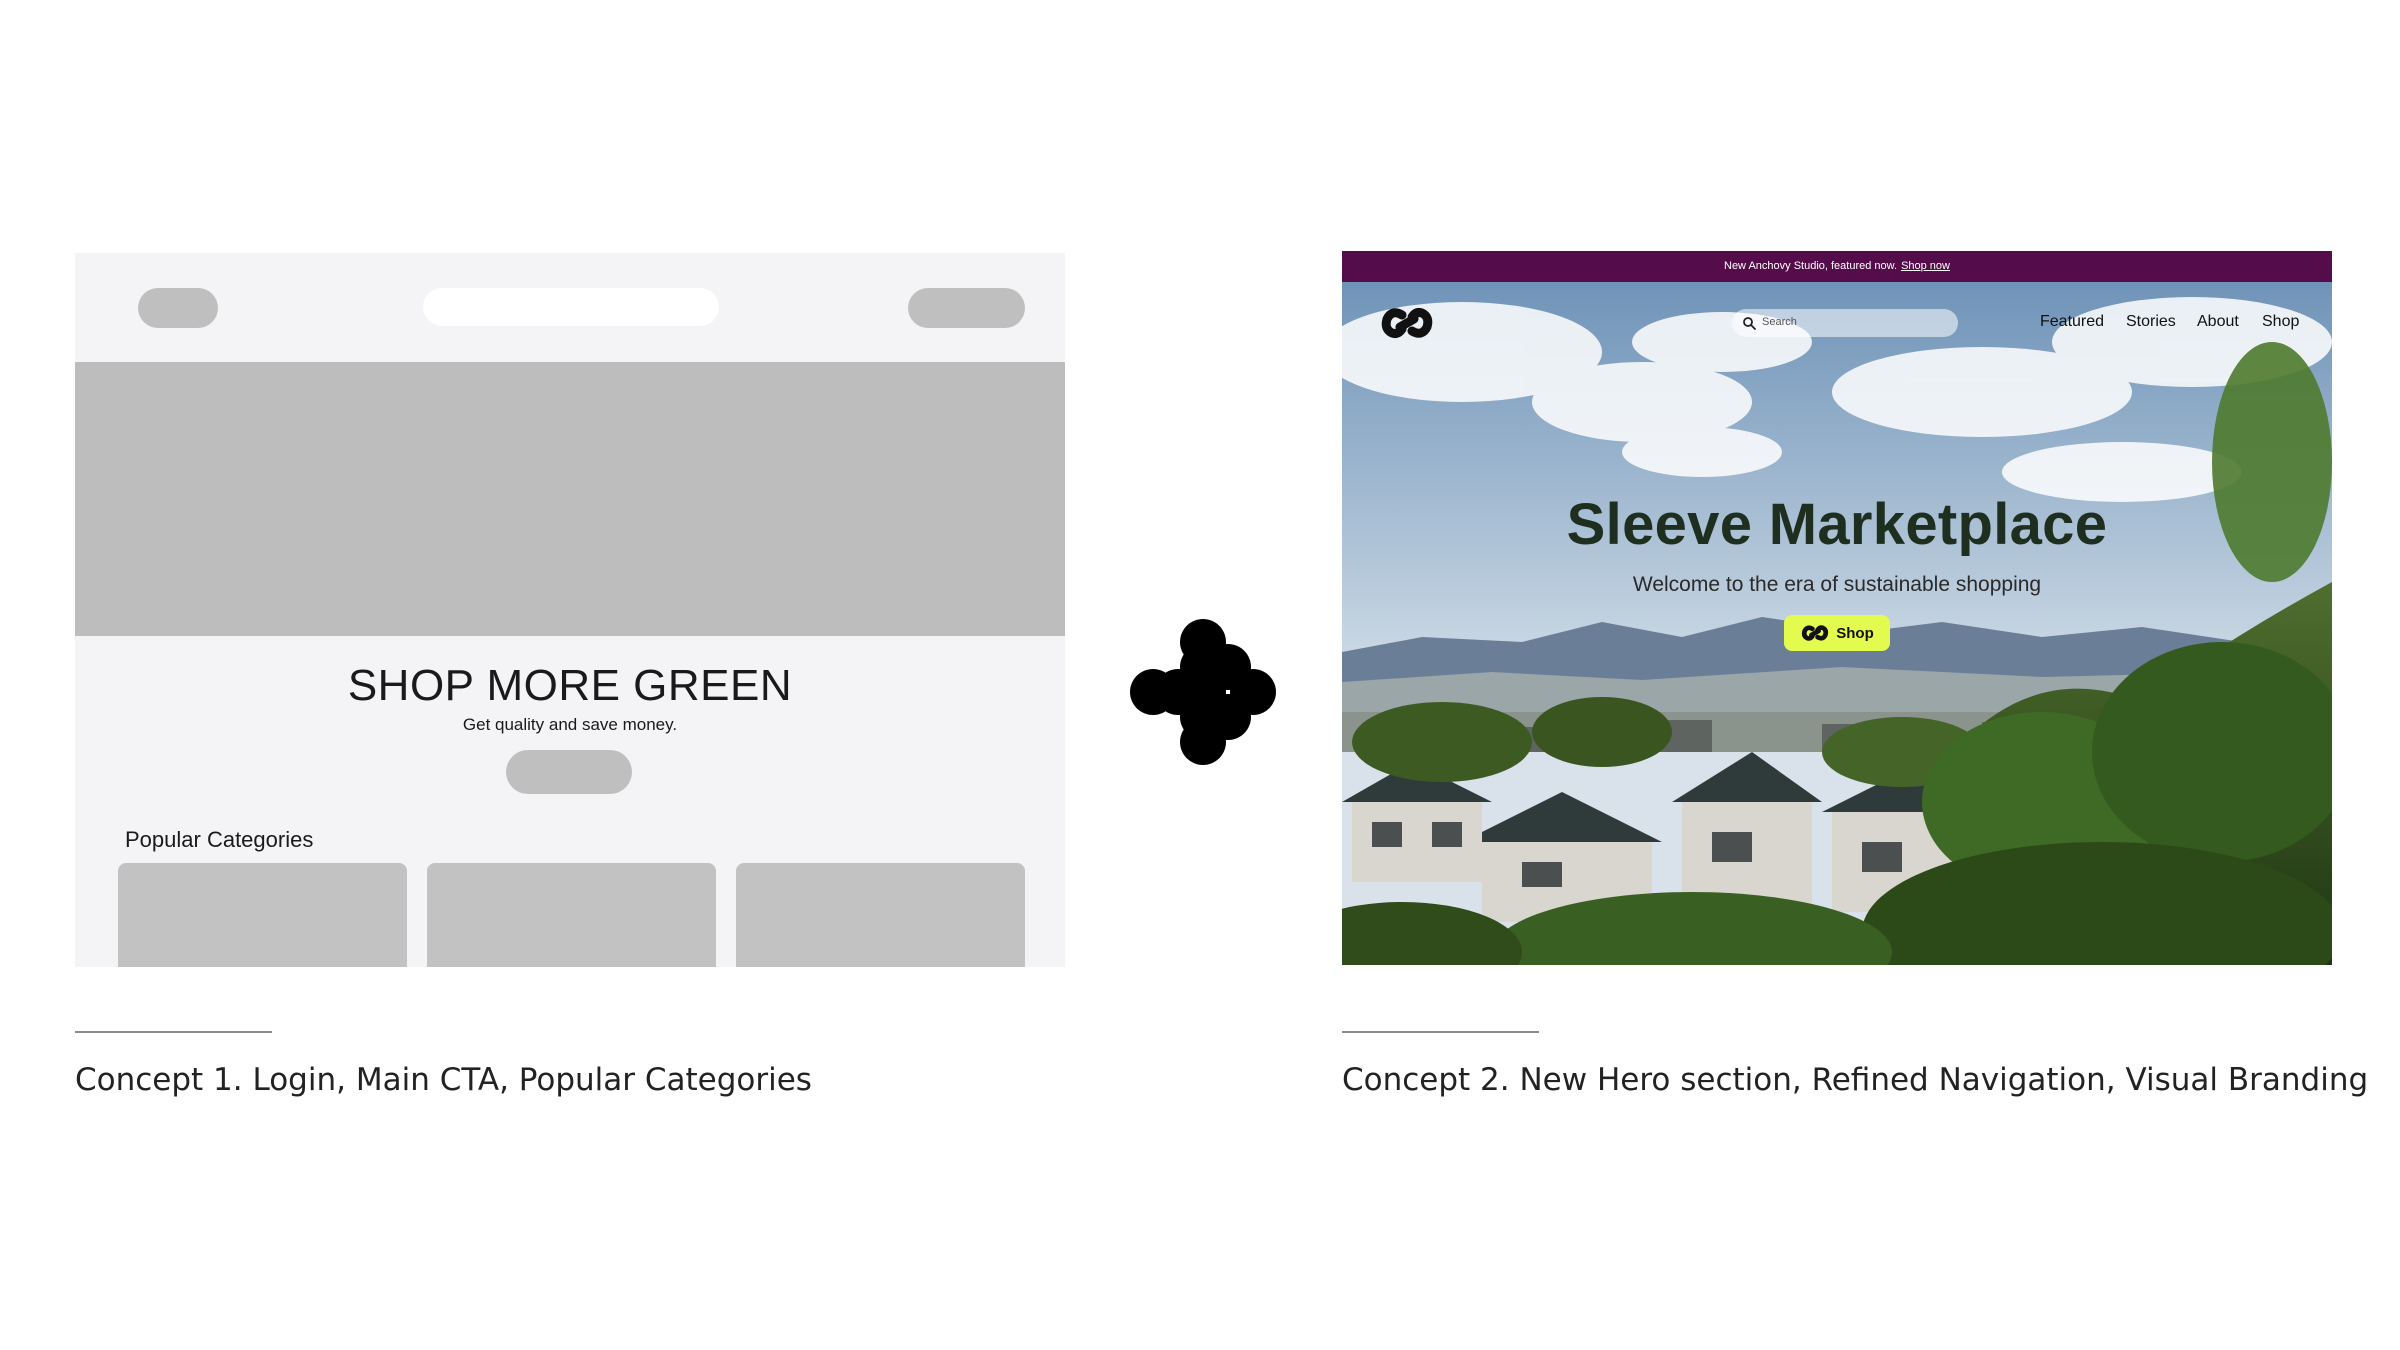 This screenshot has width=2400, height=1350. Describe the element at coordinates (219, 839) in the screenshot. I see `wireframe-categories-heading: Popular Categories` at that location.